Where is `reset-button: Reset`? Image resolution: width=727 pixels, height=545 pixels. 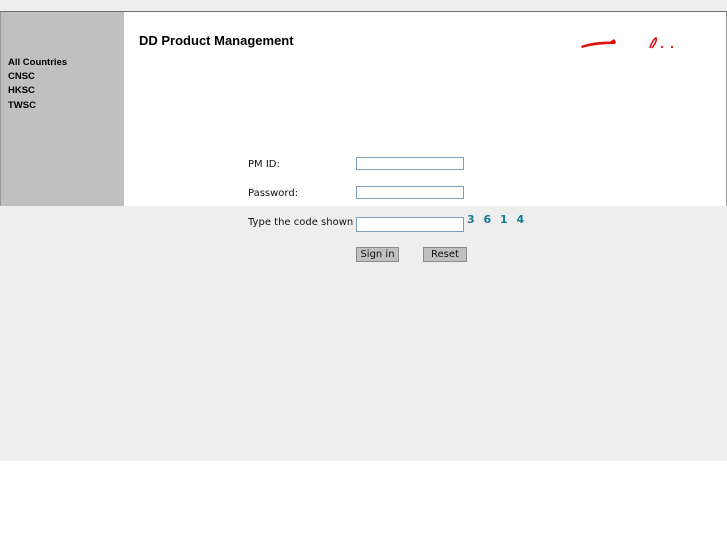 reset-button: Reset is located at coordinates (445, 254).